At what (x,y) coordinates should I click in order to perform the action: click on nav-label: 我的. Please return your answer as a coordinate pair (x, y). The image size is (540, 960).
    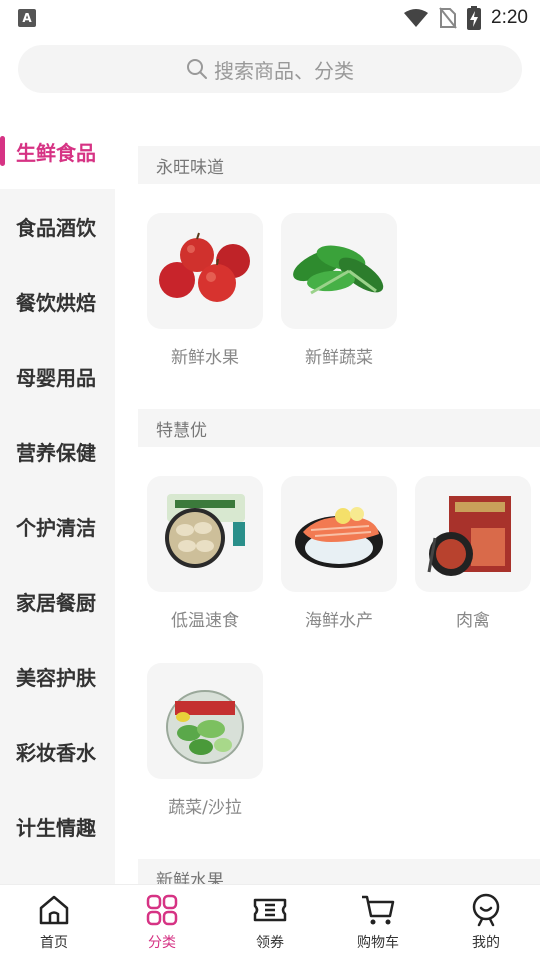
    Looking at the image, I should click on (486, 943).